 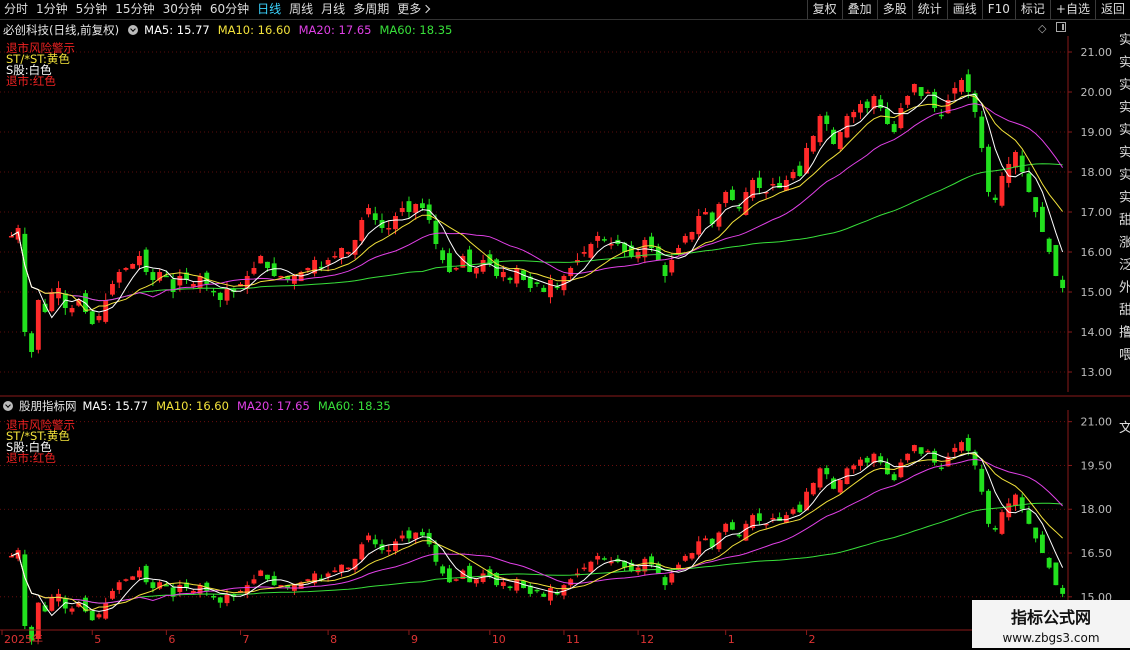 I want to click on period-tab-9: 多周期, so click(x=371, y=9).